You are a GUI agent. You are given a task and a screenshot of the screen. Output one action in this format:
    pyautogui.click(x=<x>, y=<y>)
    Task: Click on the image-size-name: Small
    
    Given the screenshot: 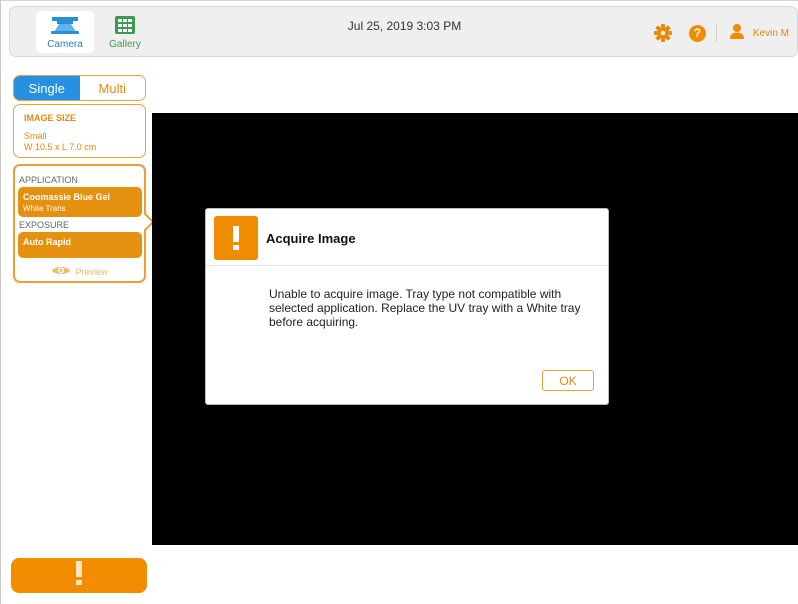 What is the action you would take?
    pyautogui.click(x=35, y=136)
    